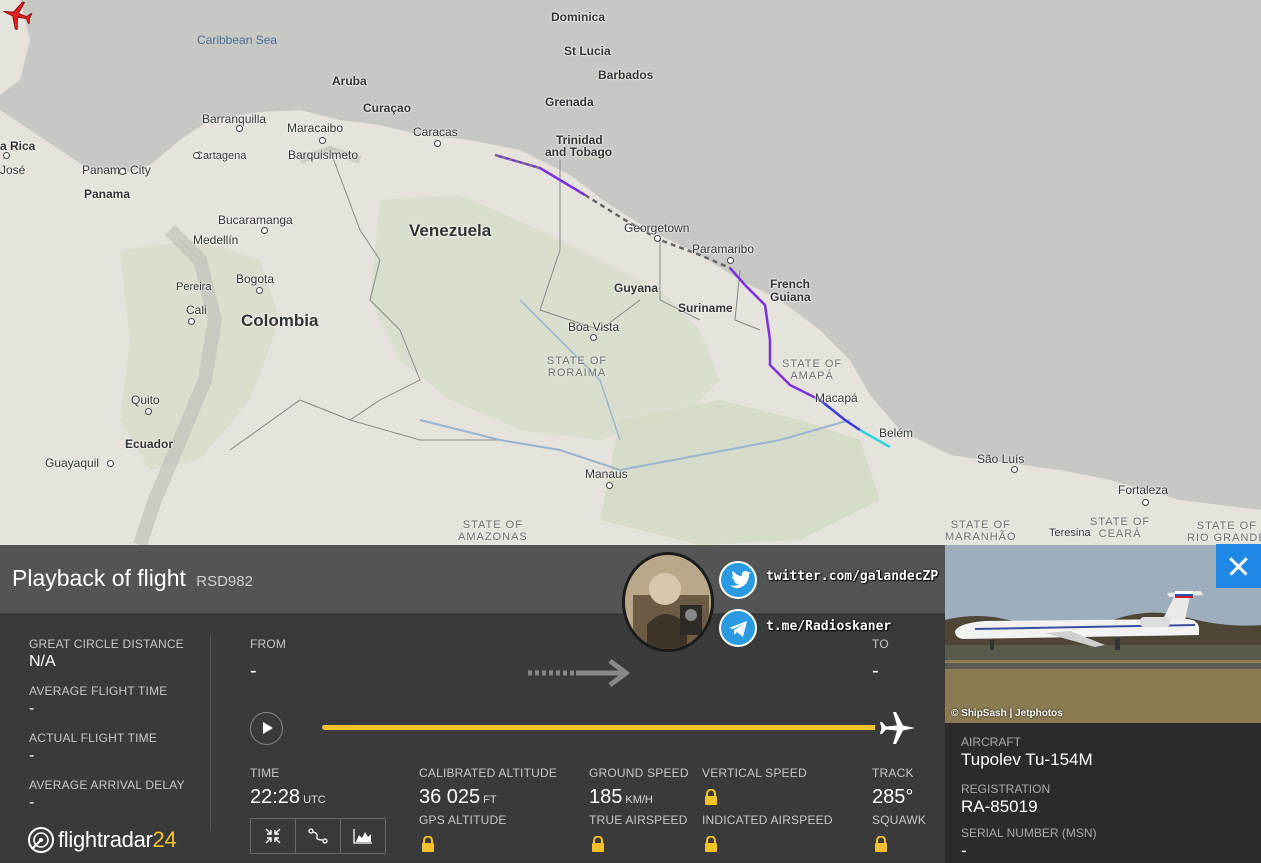 Image resolution: width=1261 pixels, height=863 pixels. Describe the element at coordinates (738, 580) in the screenshot. I see `twitter-icon` at that location.